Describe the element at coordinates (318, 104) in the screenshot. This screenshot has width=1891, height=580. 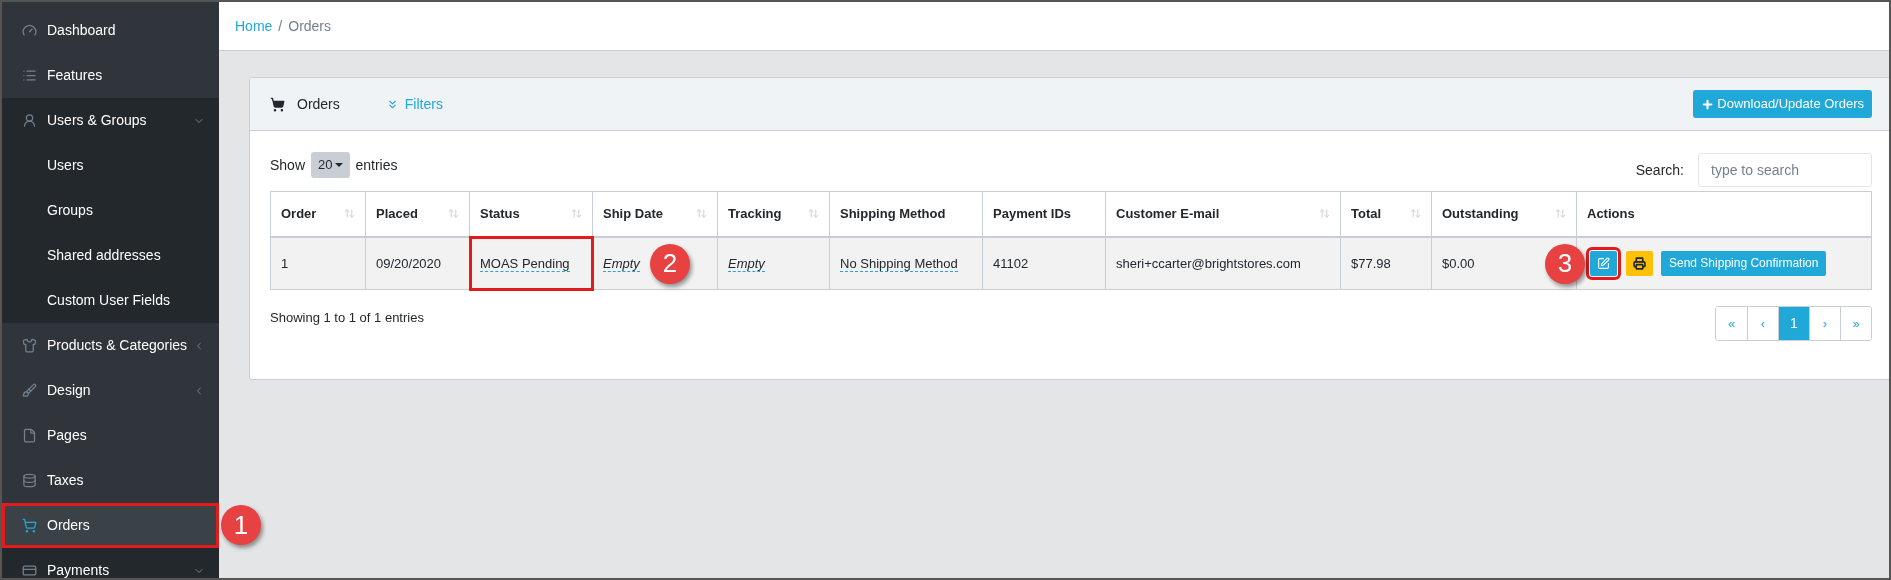
I see `card-title: Orders` at that location.